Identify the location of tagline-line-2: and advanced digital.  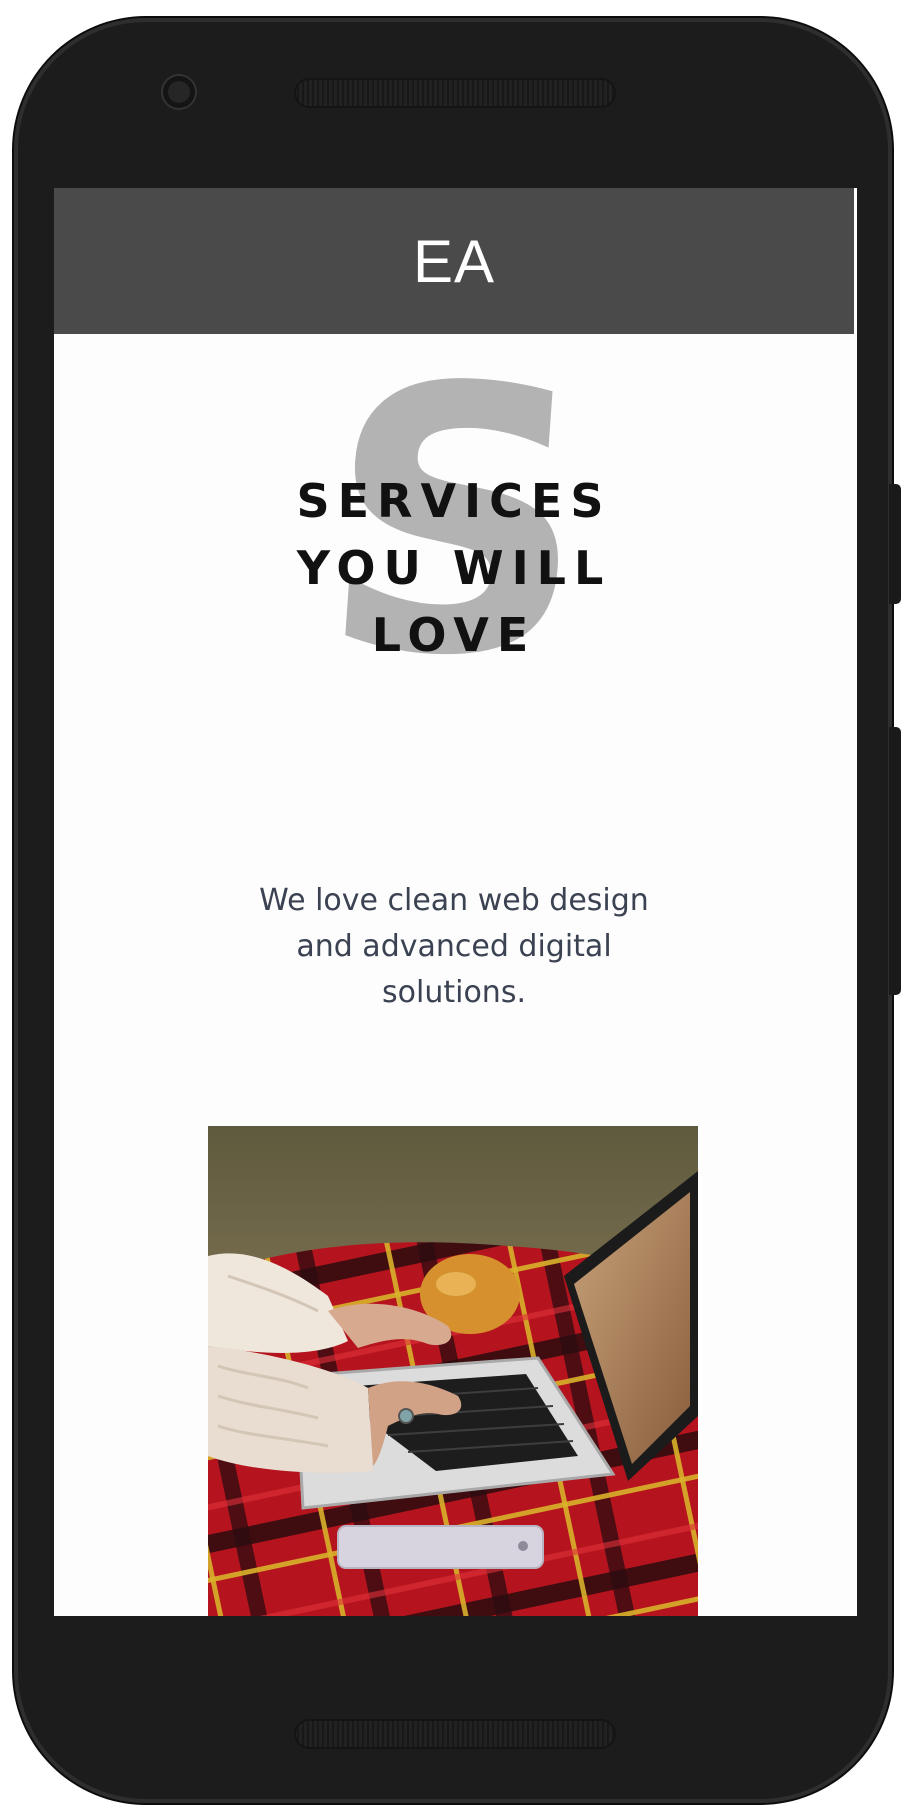
(454, 946).